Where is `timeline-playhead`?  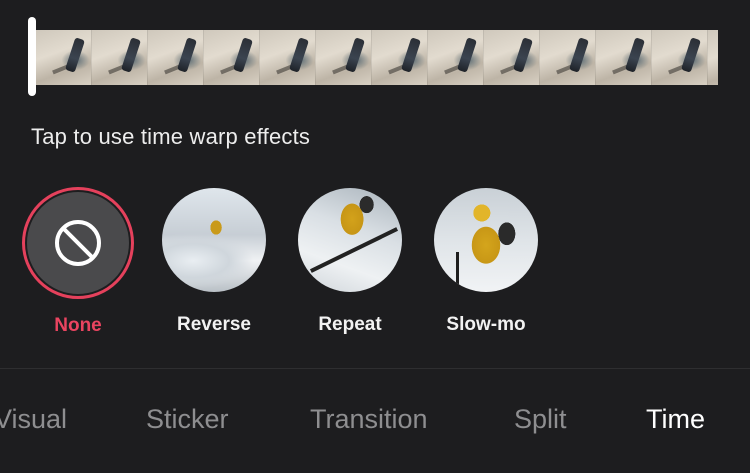
timeline-playhead is located at coordinates (32, 56).